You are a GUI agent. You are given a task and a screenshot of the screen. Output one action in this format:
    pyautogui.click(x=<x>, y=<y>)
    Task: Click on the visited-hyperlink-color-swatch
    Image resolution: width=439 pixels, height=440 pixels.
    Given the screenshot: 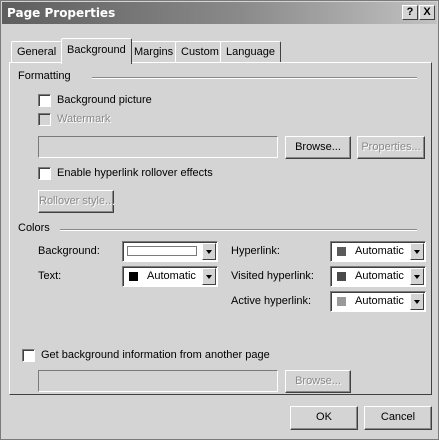 What is the action you would take?
    pyautogui.click(x=341, y=276)
    